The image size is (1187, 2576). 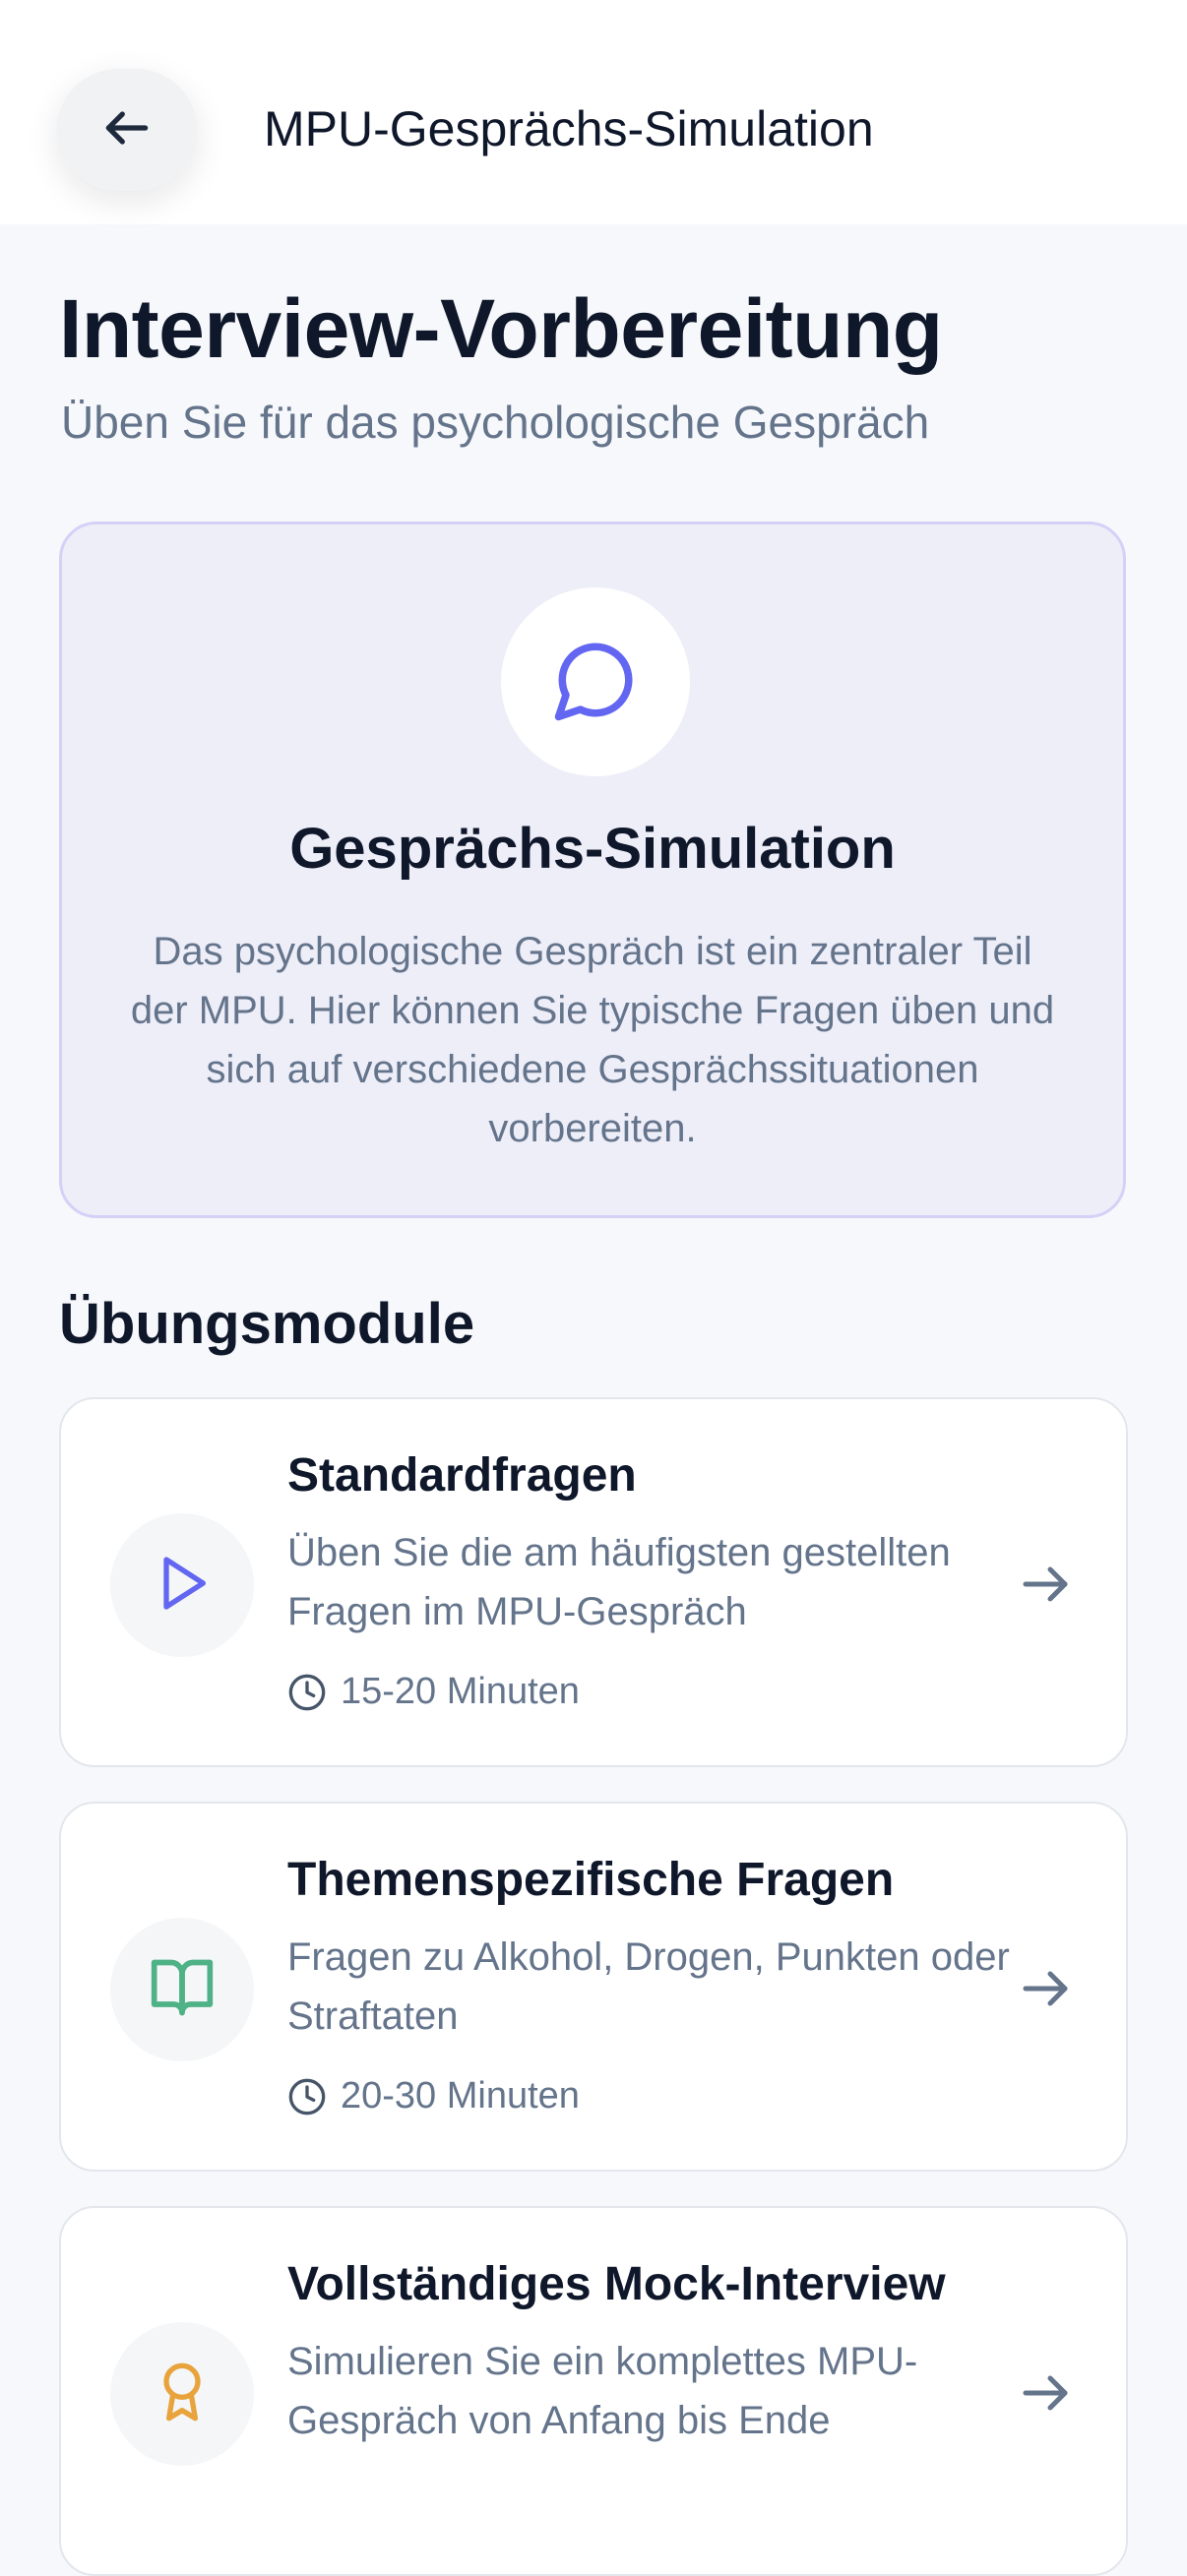 I want to click on arrow-left-icon, so click(x=127, y=130).